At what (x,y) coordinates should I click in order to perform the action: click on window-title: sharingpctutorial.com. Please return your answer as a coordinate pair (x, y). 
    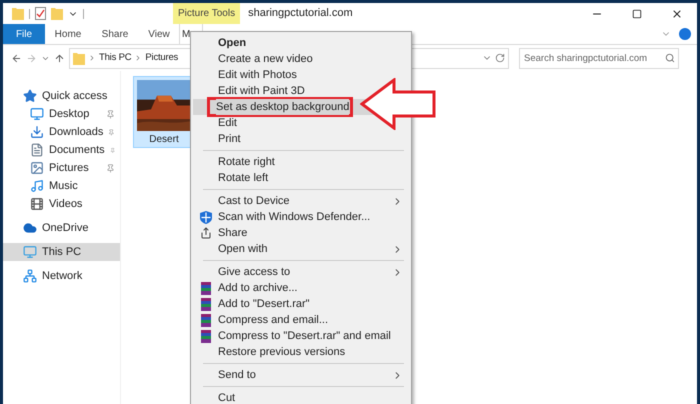
    Looking at the image, I should click on (300, 14).